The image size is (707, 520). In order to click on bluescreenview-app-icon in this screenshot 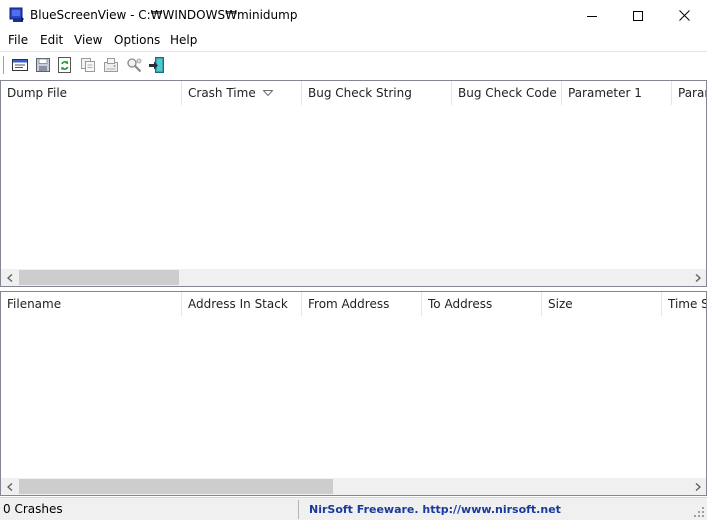, I will do `click(17, 15)`.